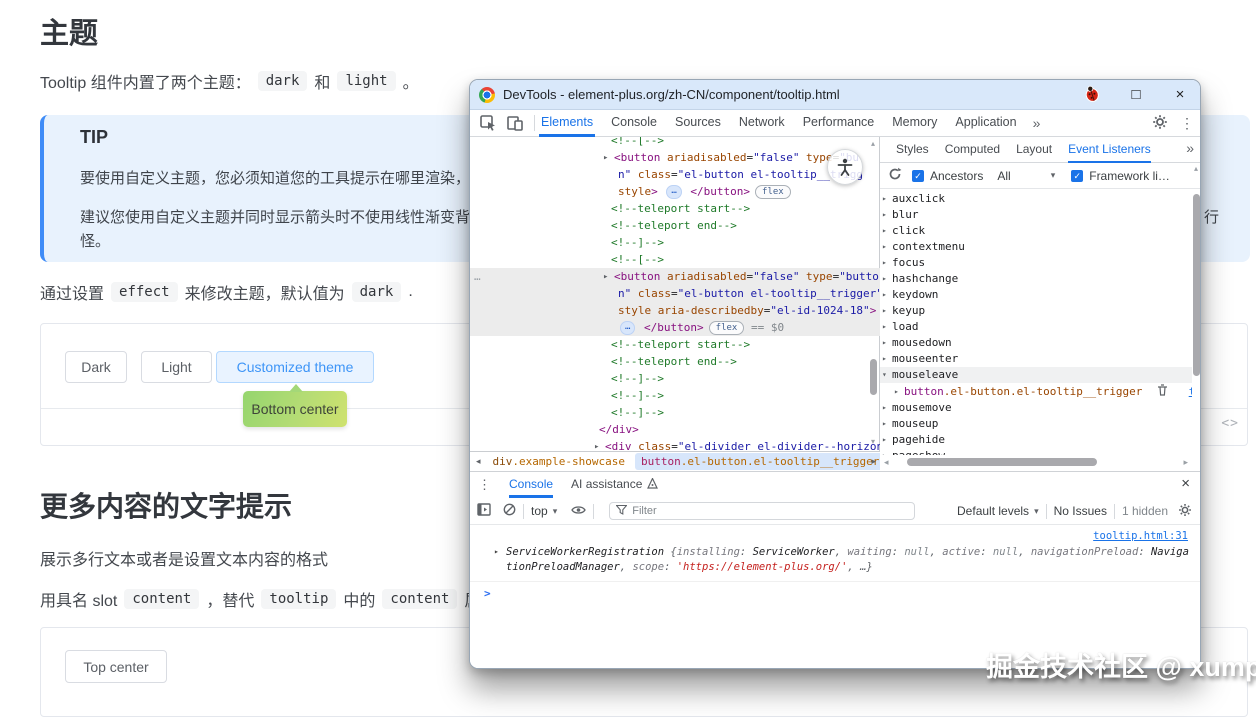  Describe the element at coordinates (1036, 451) in the screenshot. I see `event-listener-pageshow: ▸pageshow` at that location.